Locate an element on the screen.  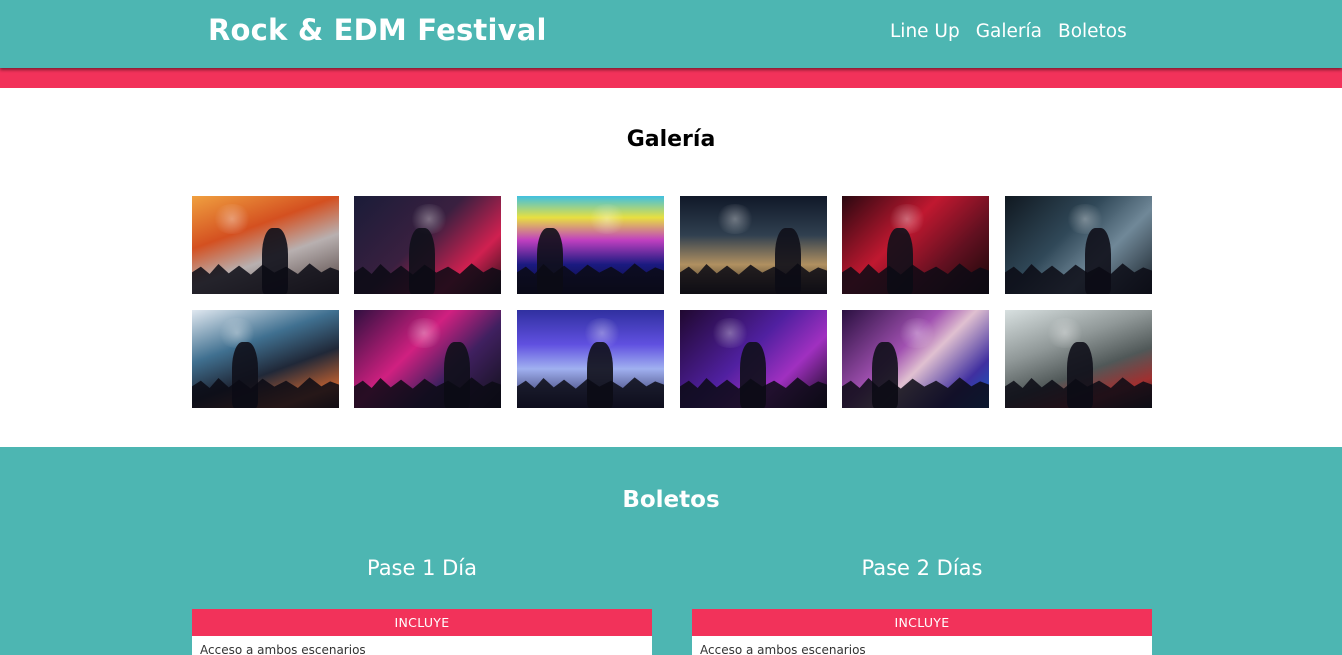
nav-galeria: Galería is located at coordinates (1009, 31).